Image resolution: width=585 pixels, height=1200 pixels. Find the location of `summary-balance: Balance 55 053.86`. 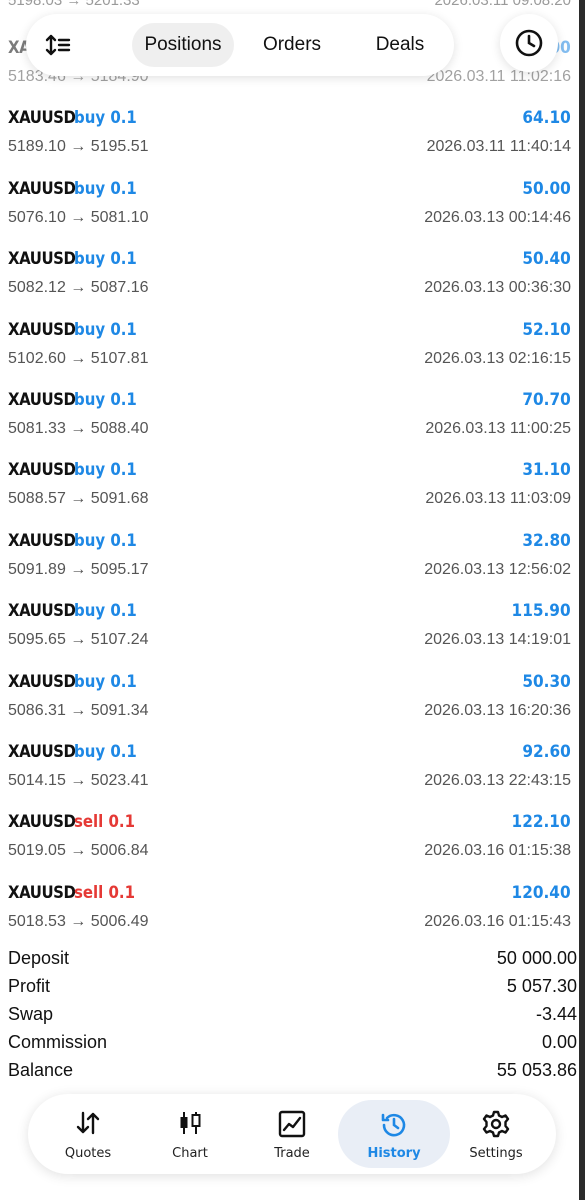

summary-balance: Balance 55 053.86 is located at coordinates (292, 1072).